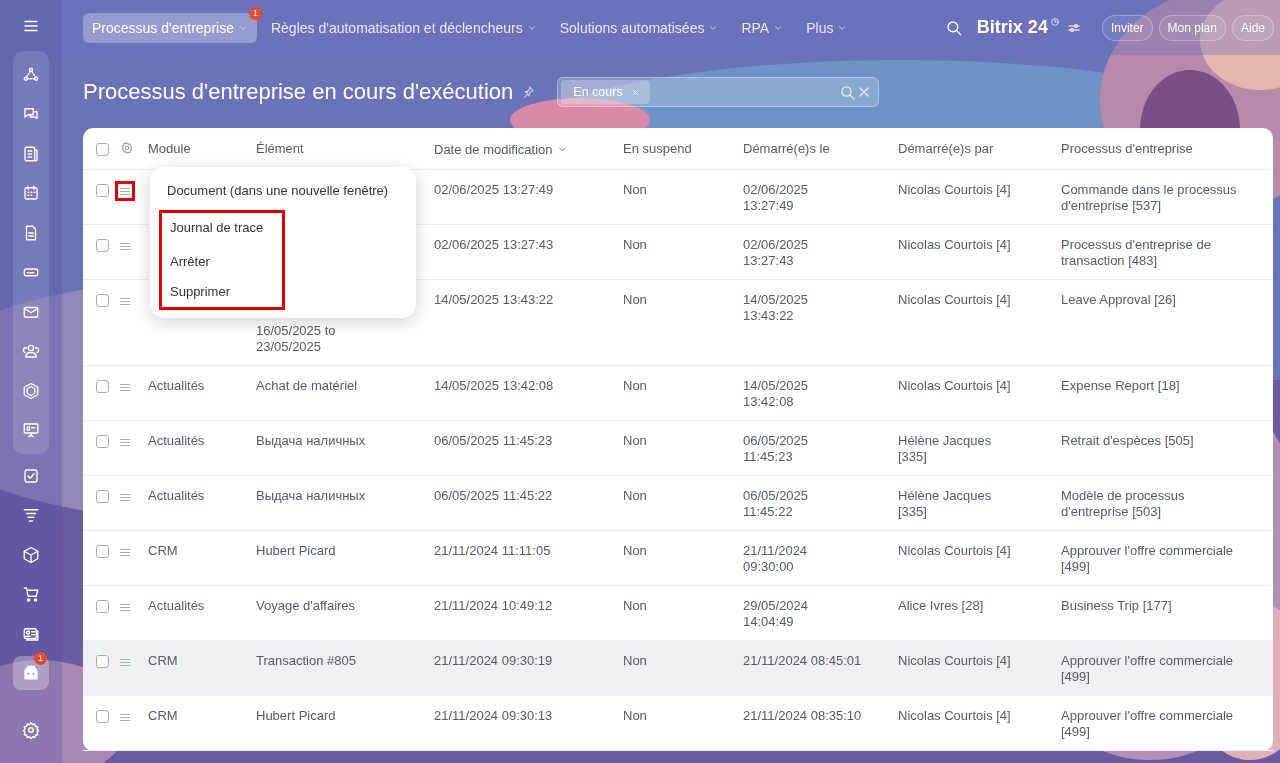  What do you see at coordinates (1127, 27) in the screenshot?
I see `header-button: Inviter` at bounding box center [1127, 27].